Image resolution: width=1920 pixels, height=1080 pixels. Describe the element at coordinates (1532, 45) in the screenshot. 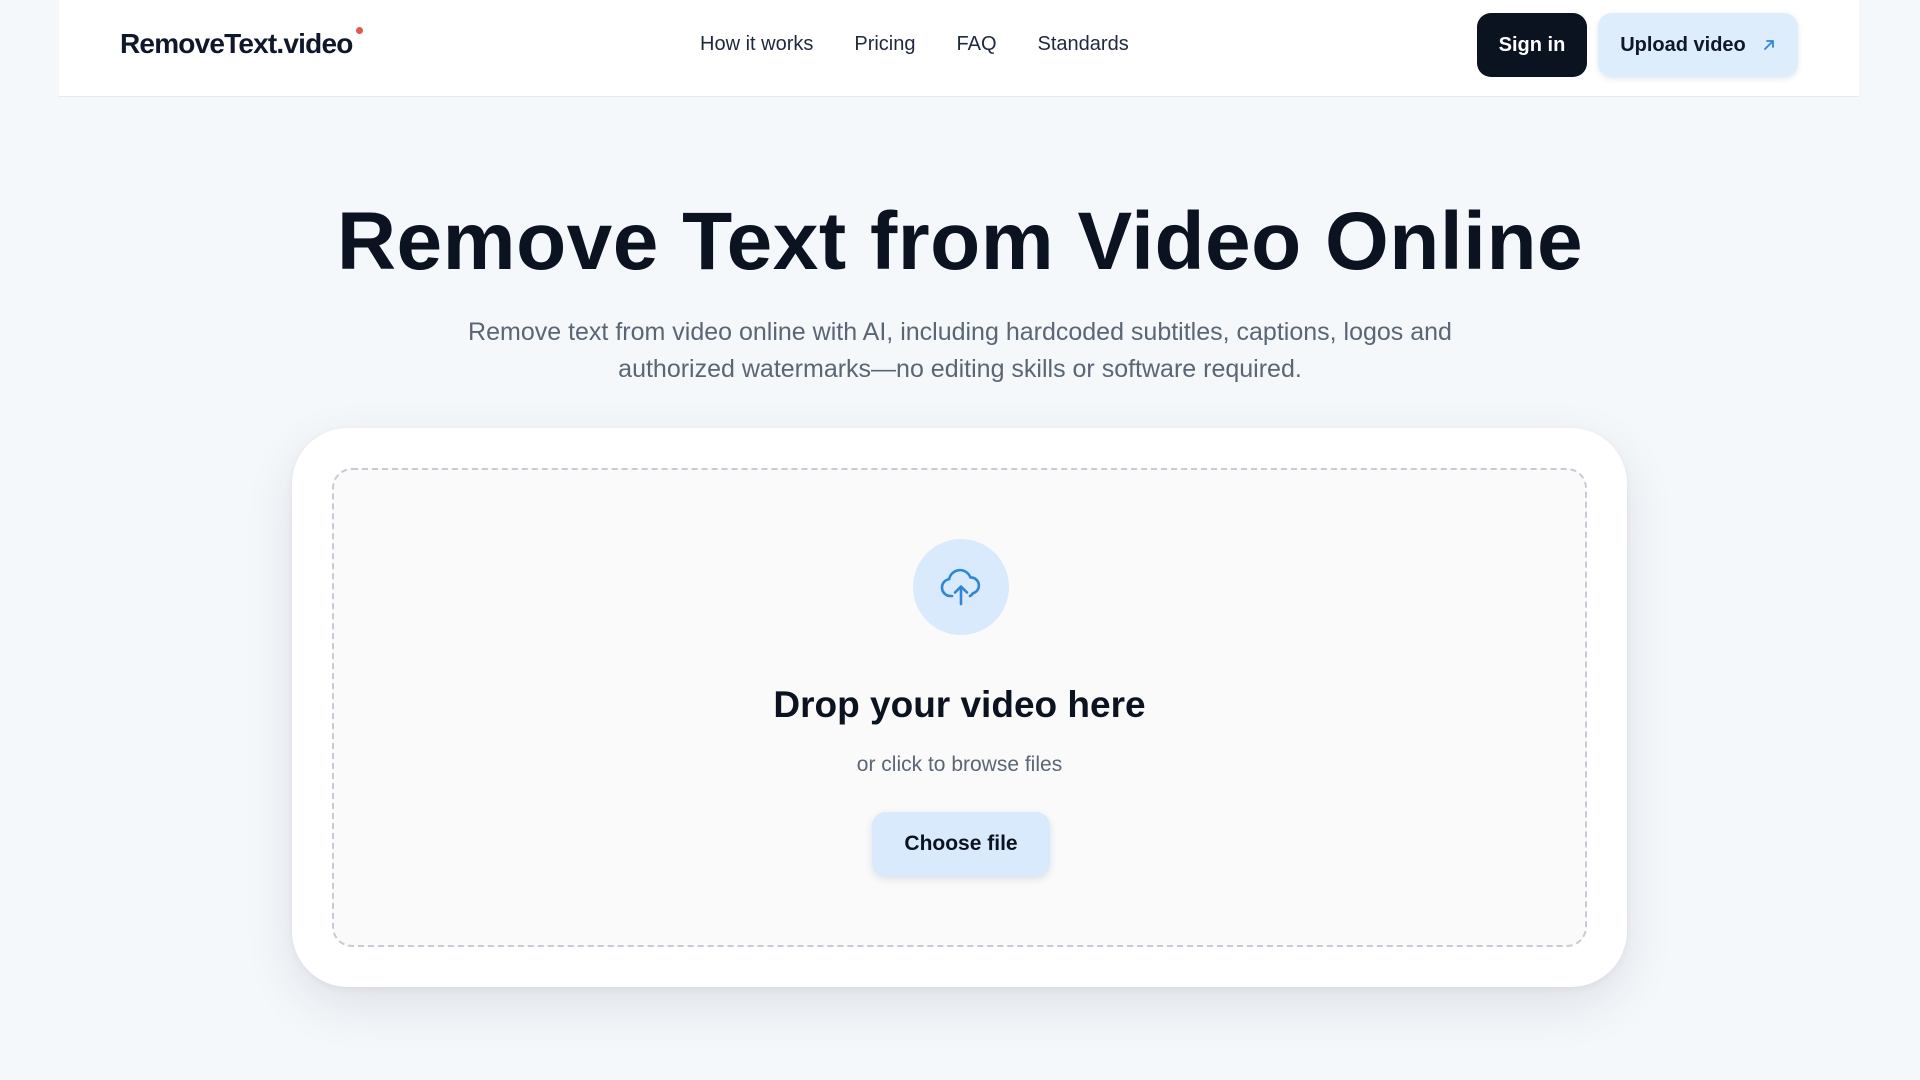

I see `sign-in-button: Sign in` at that location.